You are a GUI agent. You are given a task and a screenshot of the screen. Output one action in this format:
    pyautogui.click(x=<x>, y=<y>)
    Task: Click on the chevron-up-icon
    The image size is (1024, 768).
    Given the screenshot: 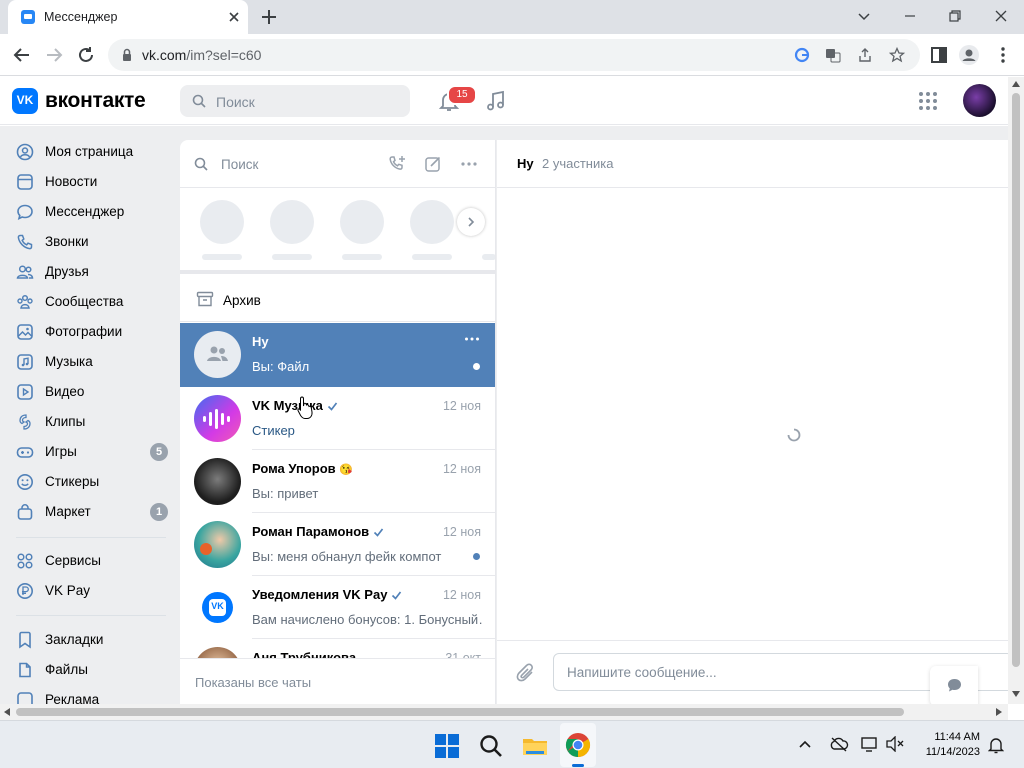 What is the action you would take?
    pyautogui.click(x=805, y=744)
    